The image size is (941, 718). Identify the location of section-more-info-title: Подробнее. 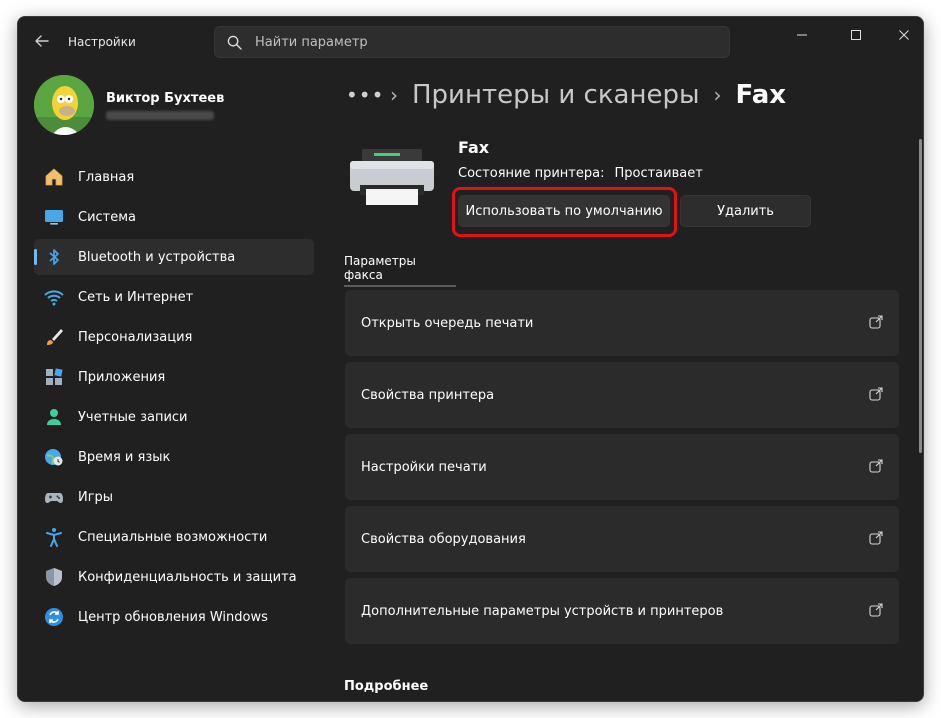
(386, 686).